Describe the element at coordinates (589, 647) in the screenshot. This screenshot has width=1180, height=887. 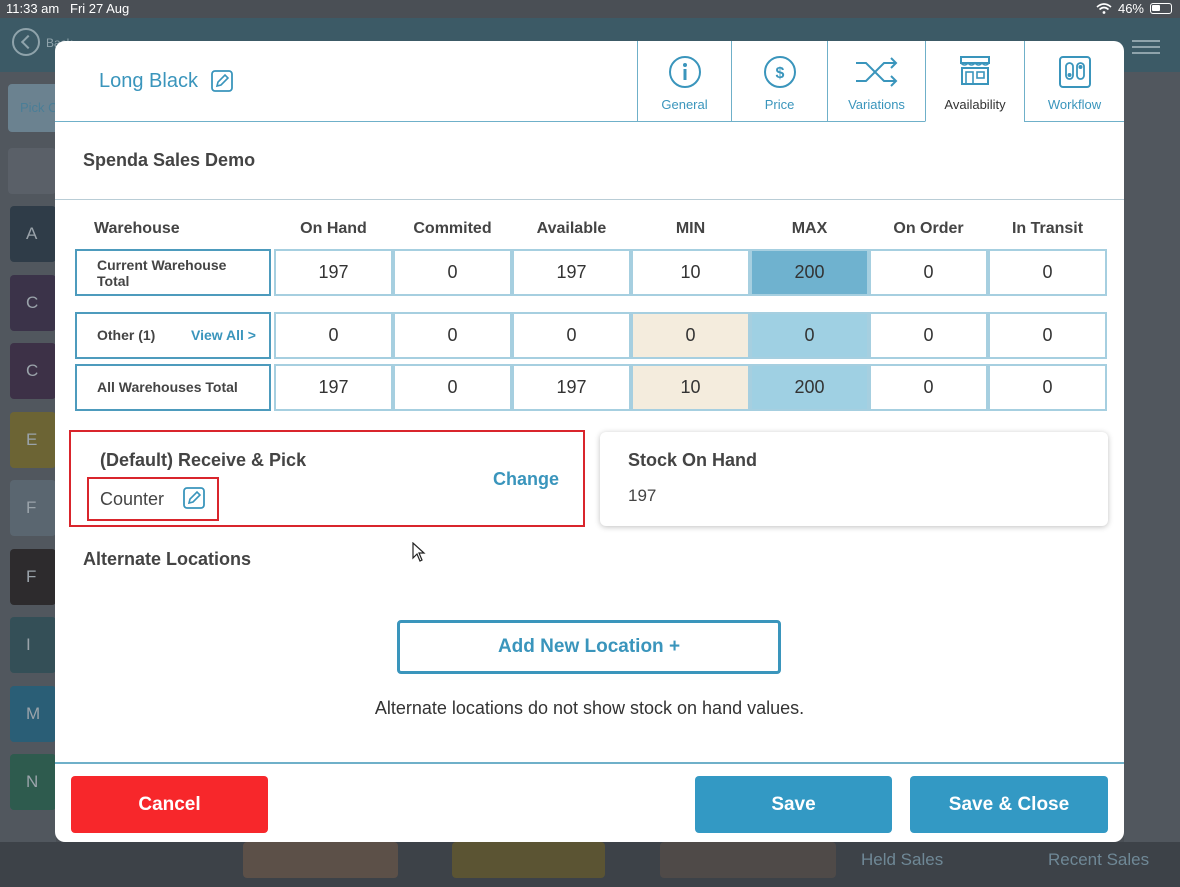
I see `add-location-button: Add New Location +` at that location.